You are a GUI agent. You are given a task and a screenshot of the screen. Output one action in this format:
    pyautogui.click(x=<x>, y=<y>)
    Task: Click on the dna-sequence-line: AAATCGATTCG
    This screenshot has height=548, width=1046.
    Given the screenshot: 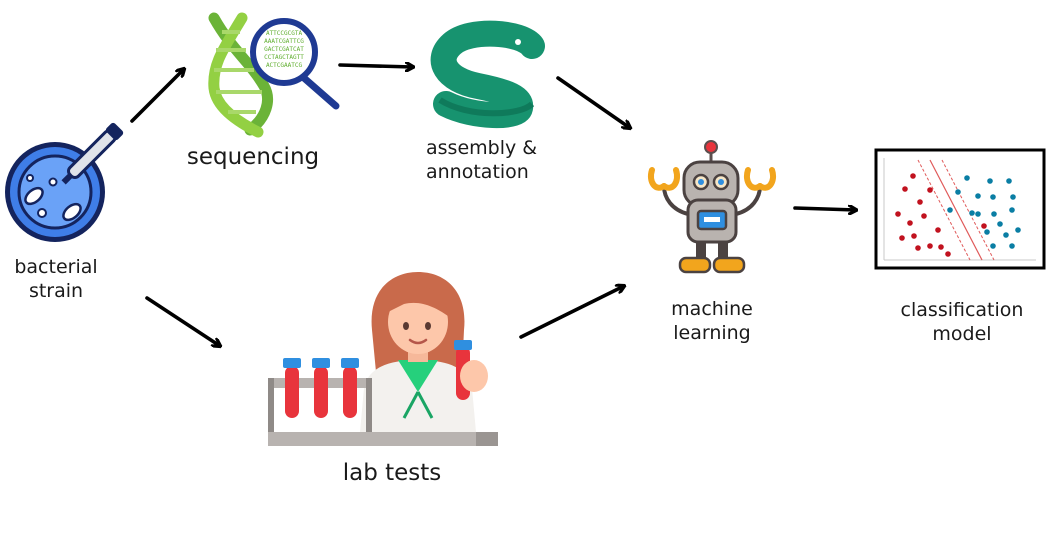 What is the action you would take?
    pyautogui.click(x=284, y=41)
    